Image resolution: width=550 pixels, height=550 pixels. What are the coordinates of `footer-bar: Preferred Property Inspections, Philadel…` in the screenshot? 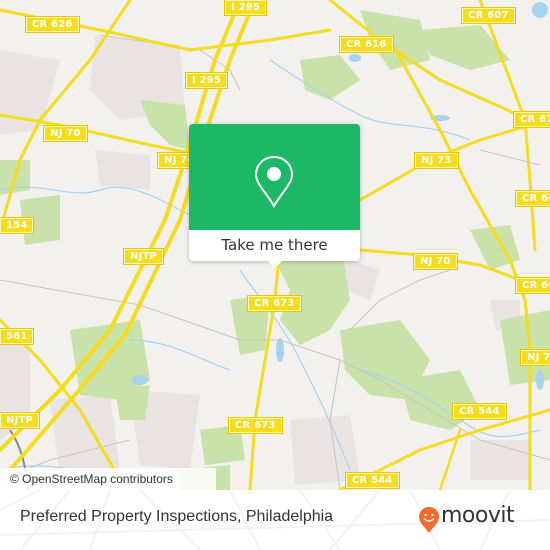 It's located at (275, 520).